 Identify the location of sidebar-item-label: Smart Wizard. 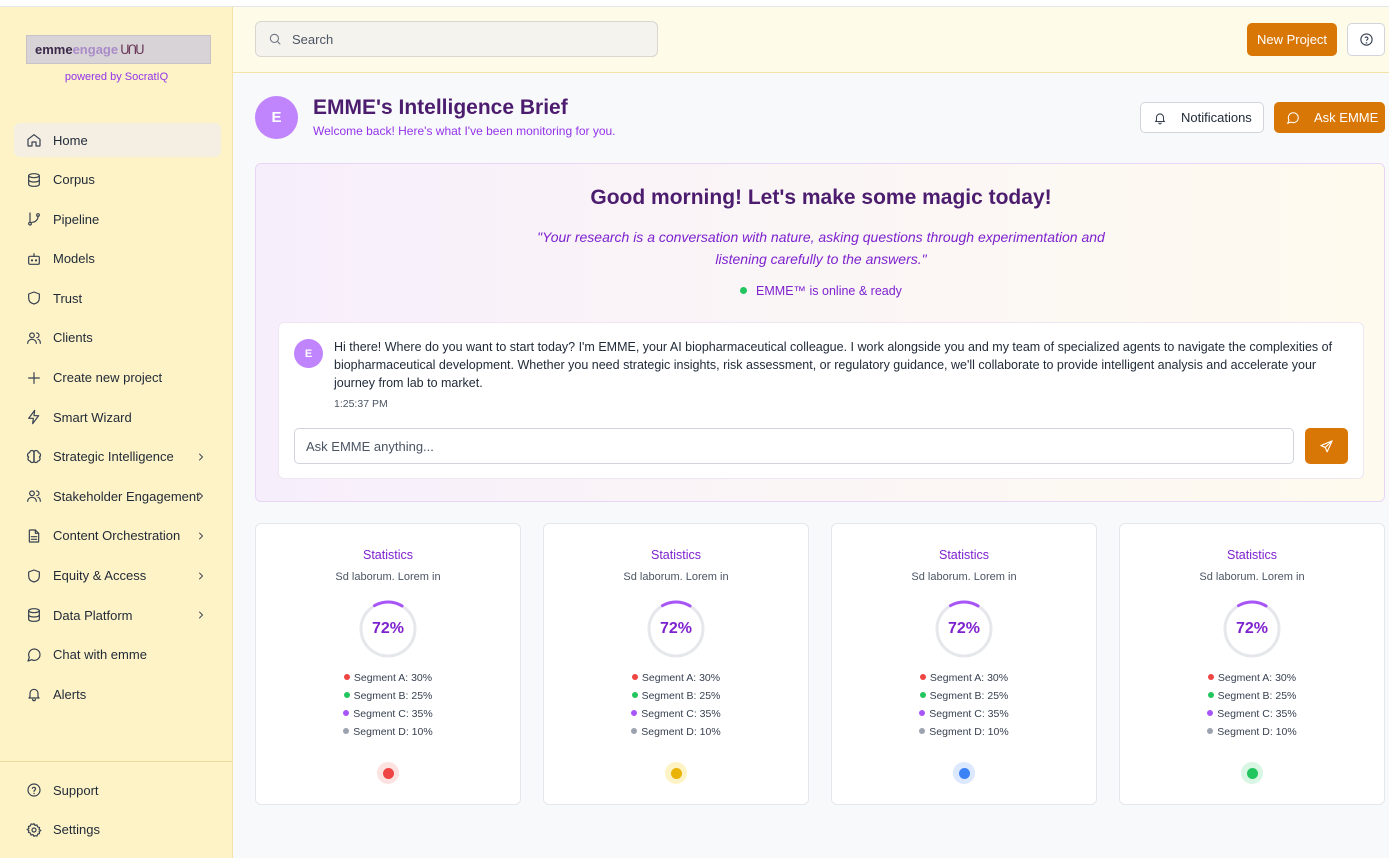
(92, 417).